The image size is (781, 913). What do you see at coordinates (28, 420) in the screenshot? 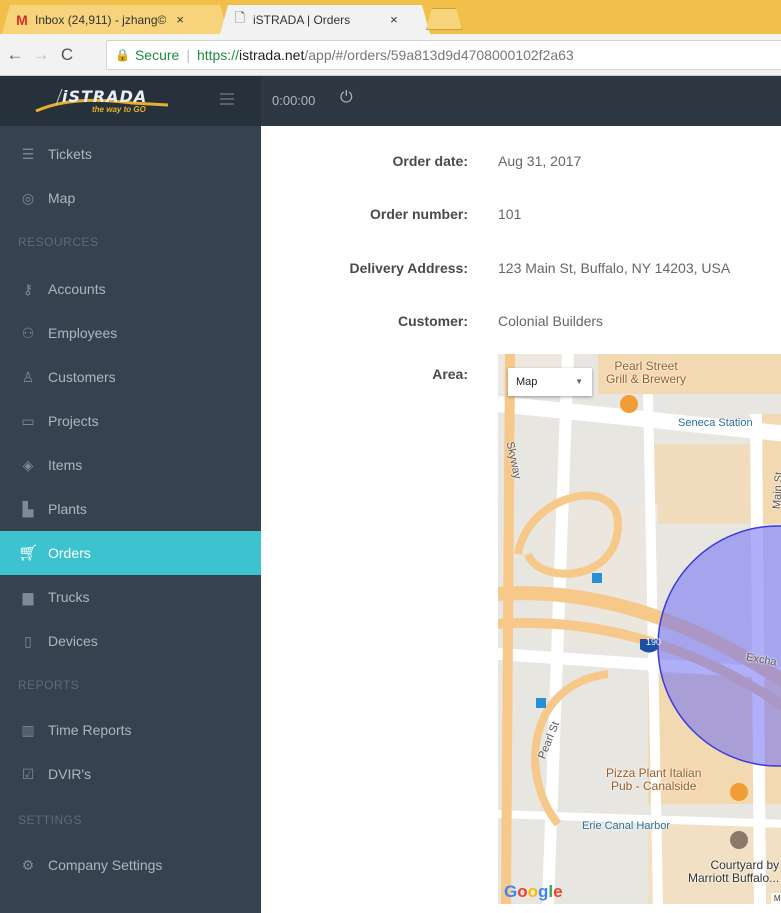
I see `folder-icon: ▭` at bounding box center [28, 420].